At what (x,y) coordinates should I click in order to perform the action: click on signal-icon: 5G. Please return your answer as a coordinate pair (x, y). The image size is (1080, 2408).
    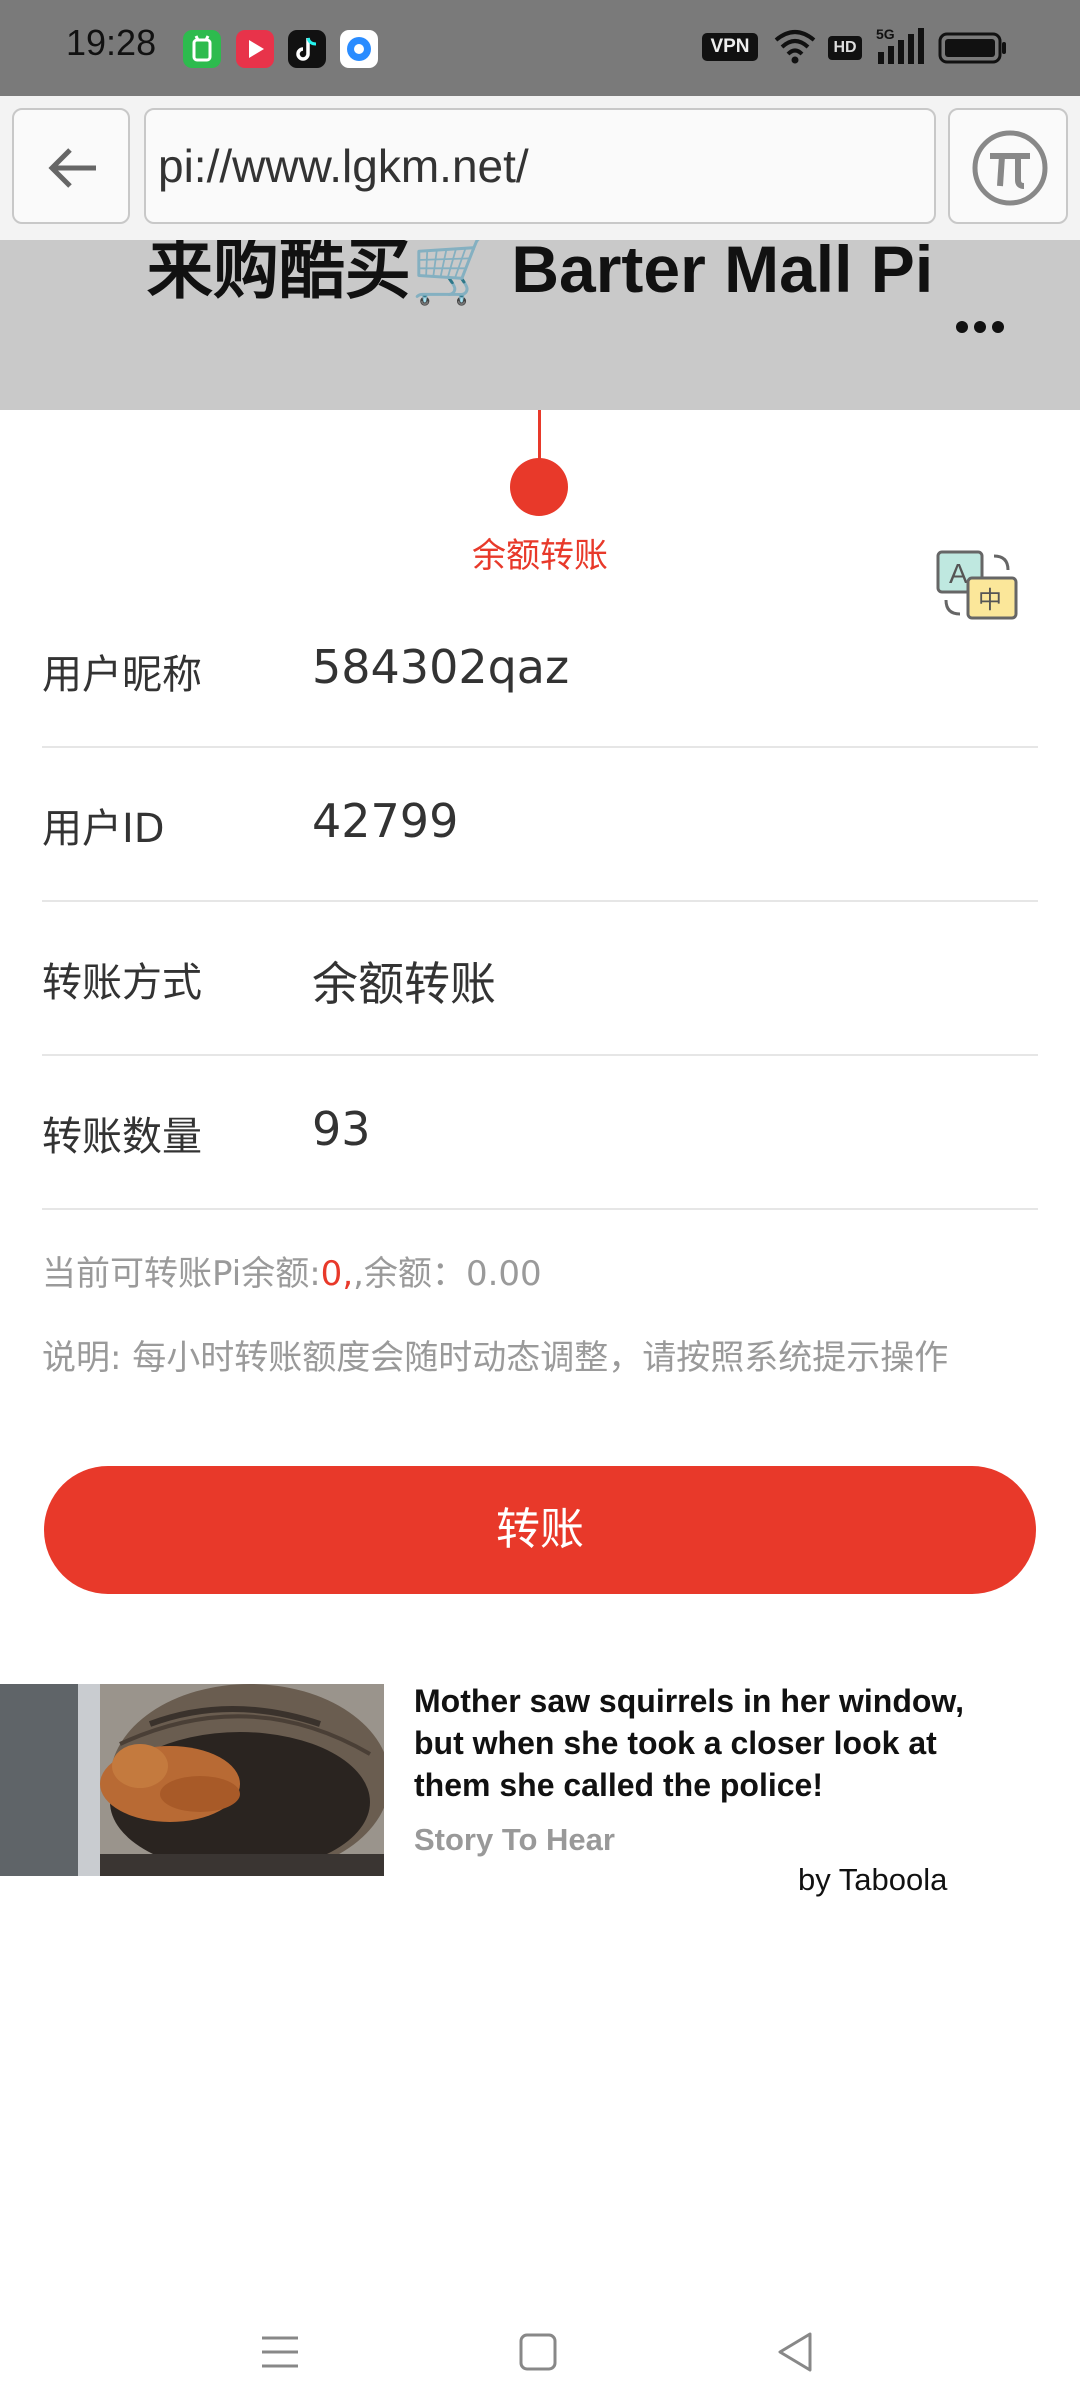
    Looking at the image, I should click on (900, 45).